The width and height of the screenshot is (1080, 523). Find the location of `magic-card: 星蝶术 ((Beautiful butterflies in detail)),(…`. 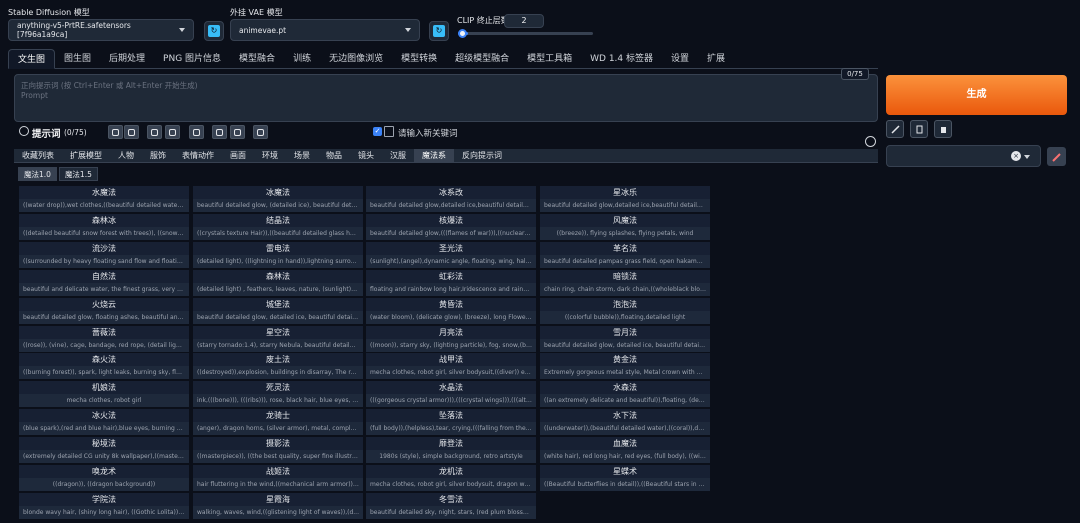

magic-card: 星蝶术 ((Beautiful butterflies in detail)),(… is located at coordinates (625, 478).